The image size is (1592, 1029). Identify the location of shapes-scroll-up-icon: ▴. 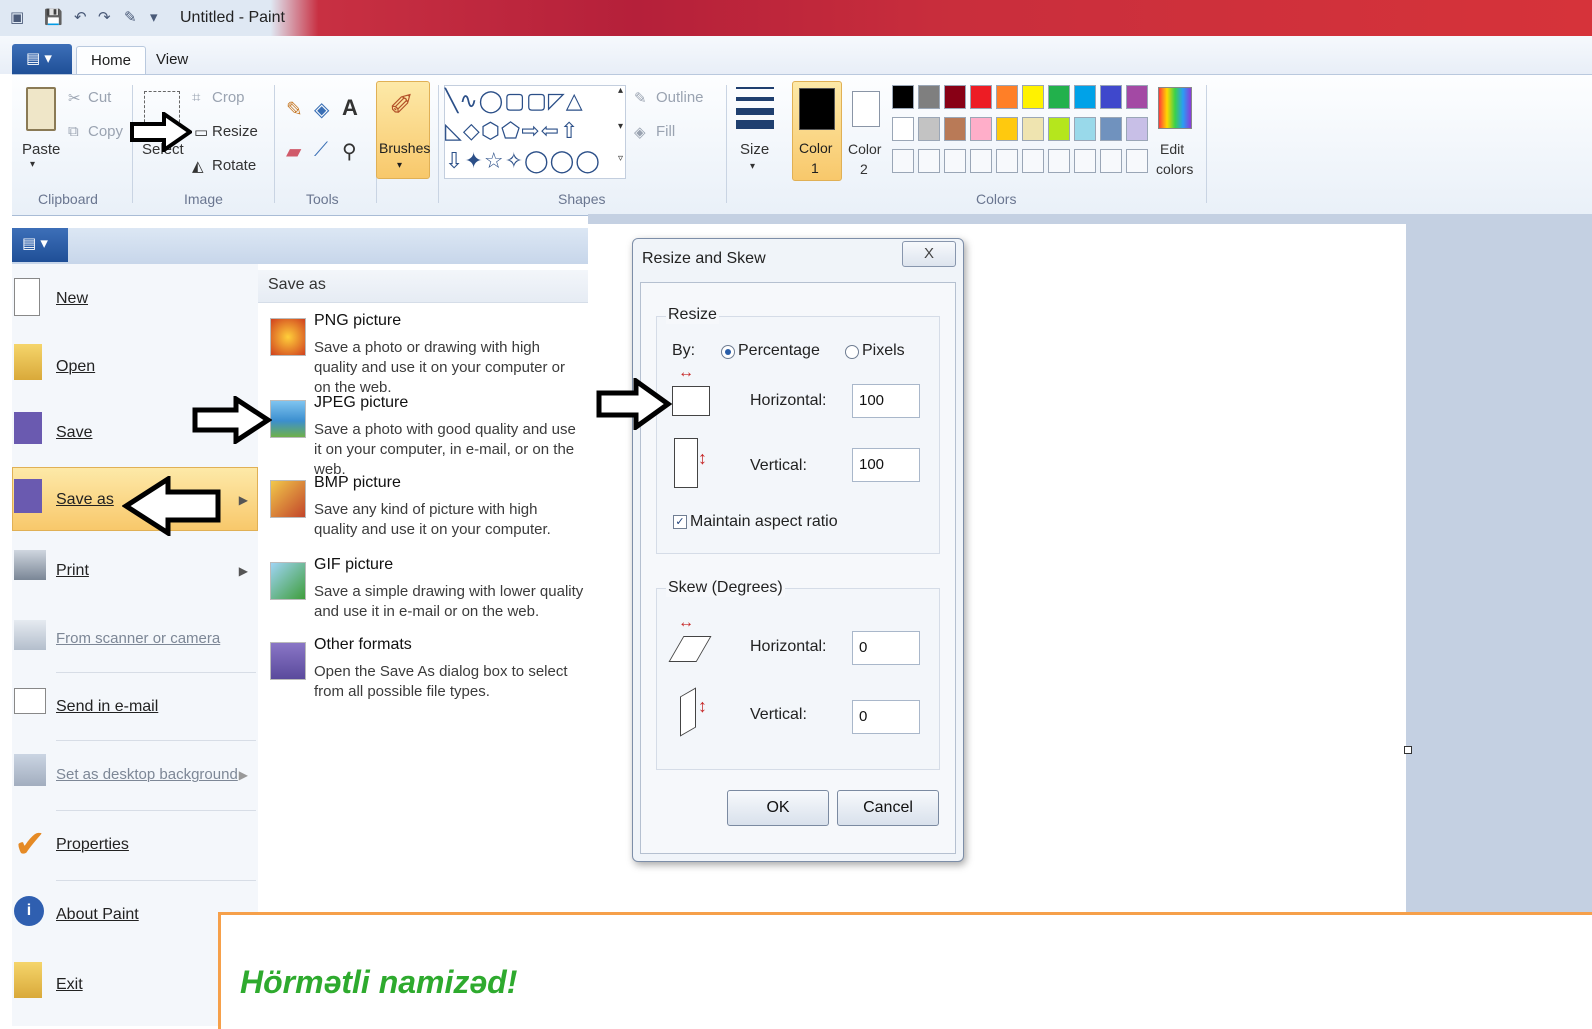
(620, 90).